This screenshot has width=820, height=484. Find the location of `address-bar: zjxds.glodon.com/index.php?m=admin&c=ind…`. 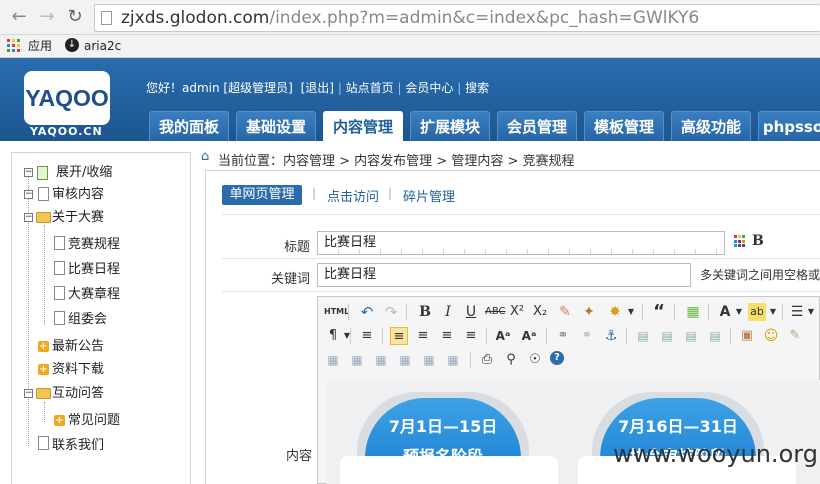

address-bar: zjxds.glodon.com/index.php?m=admin&c=ind… is located at coordinates (457, 18).